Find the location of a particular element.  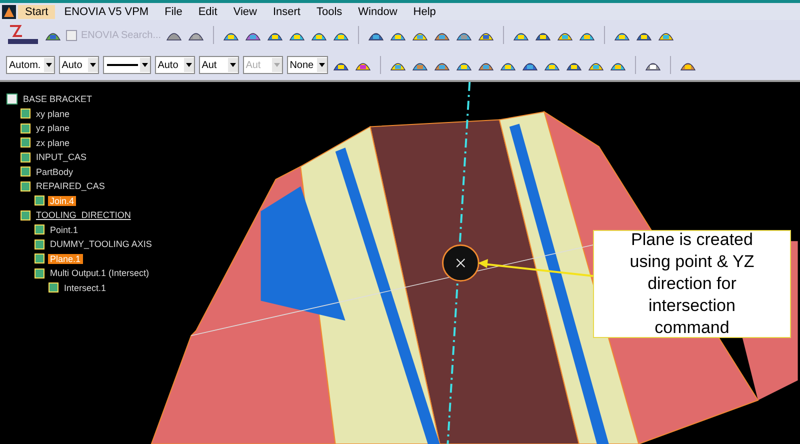

tree-node-label: PartBody is located at coordinates (55, 171).